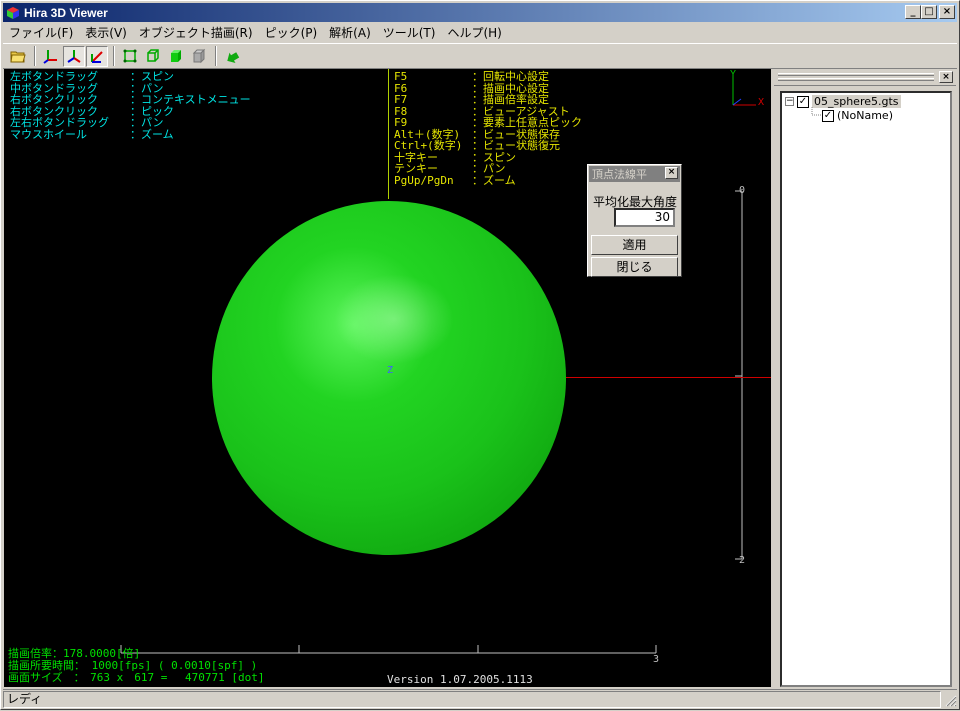  I want to click on dialog-close-icon: ×, so click(671, 173).